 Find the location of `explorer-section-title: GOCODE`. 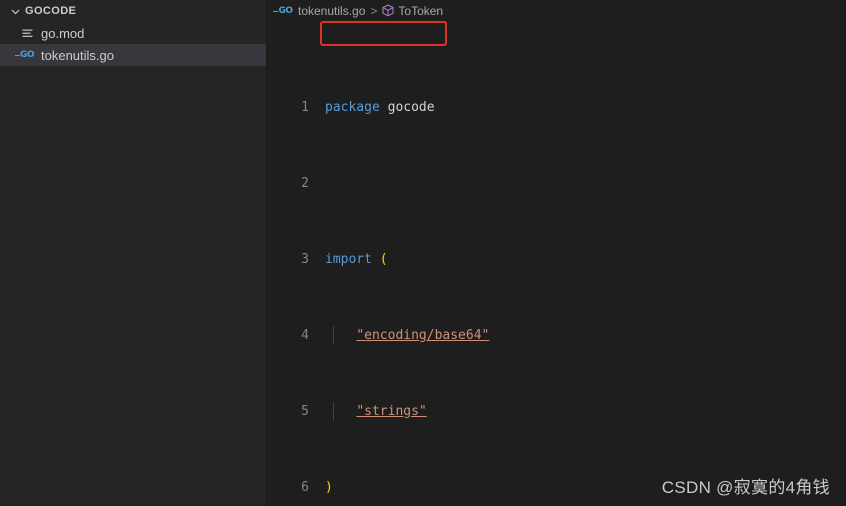

explorer-section-title: GOCODE is located at coordinates (51, 11).